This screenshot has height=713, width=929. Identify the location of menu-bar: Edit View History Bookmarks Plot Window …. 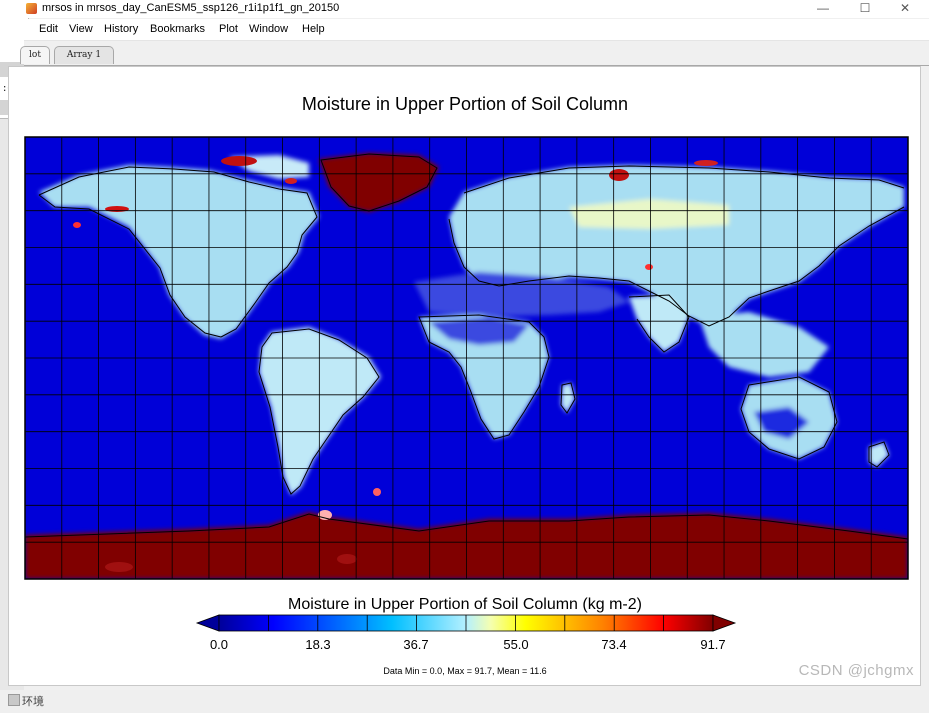
(476, 30).